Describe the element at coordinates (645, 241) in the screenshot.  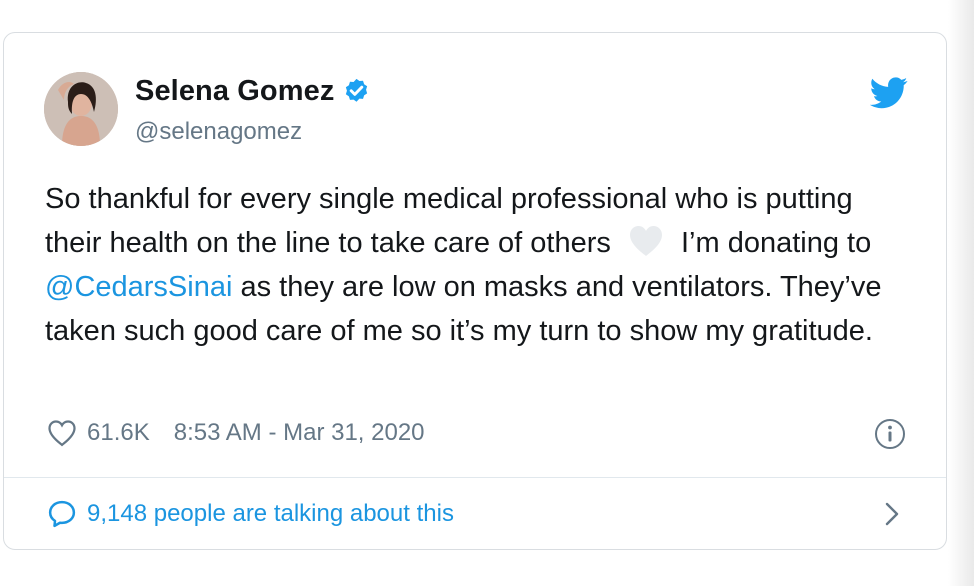
I see `white-heart-emoji-icon` at that location.